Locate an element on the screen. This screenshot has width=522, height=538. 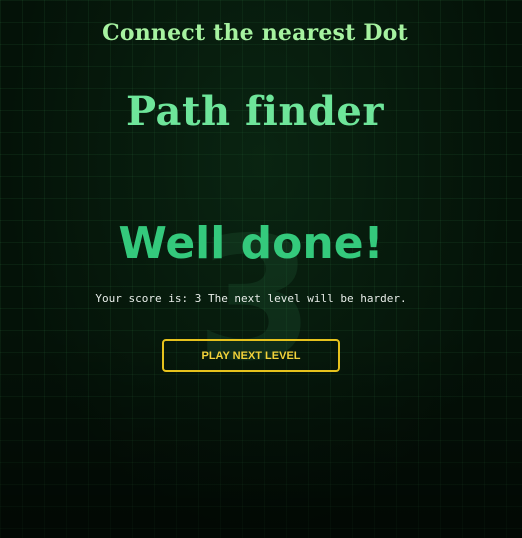
play-next-level-button: PLAY NEXT LEVEL is located at coordinates (251, 355).